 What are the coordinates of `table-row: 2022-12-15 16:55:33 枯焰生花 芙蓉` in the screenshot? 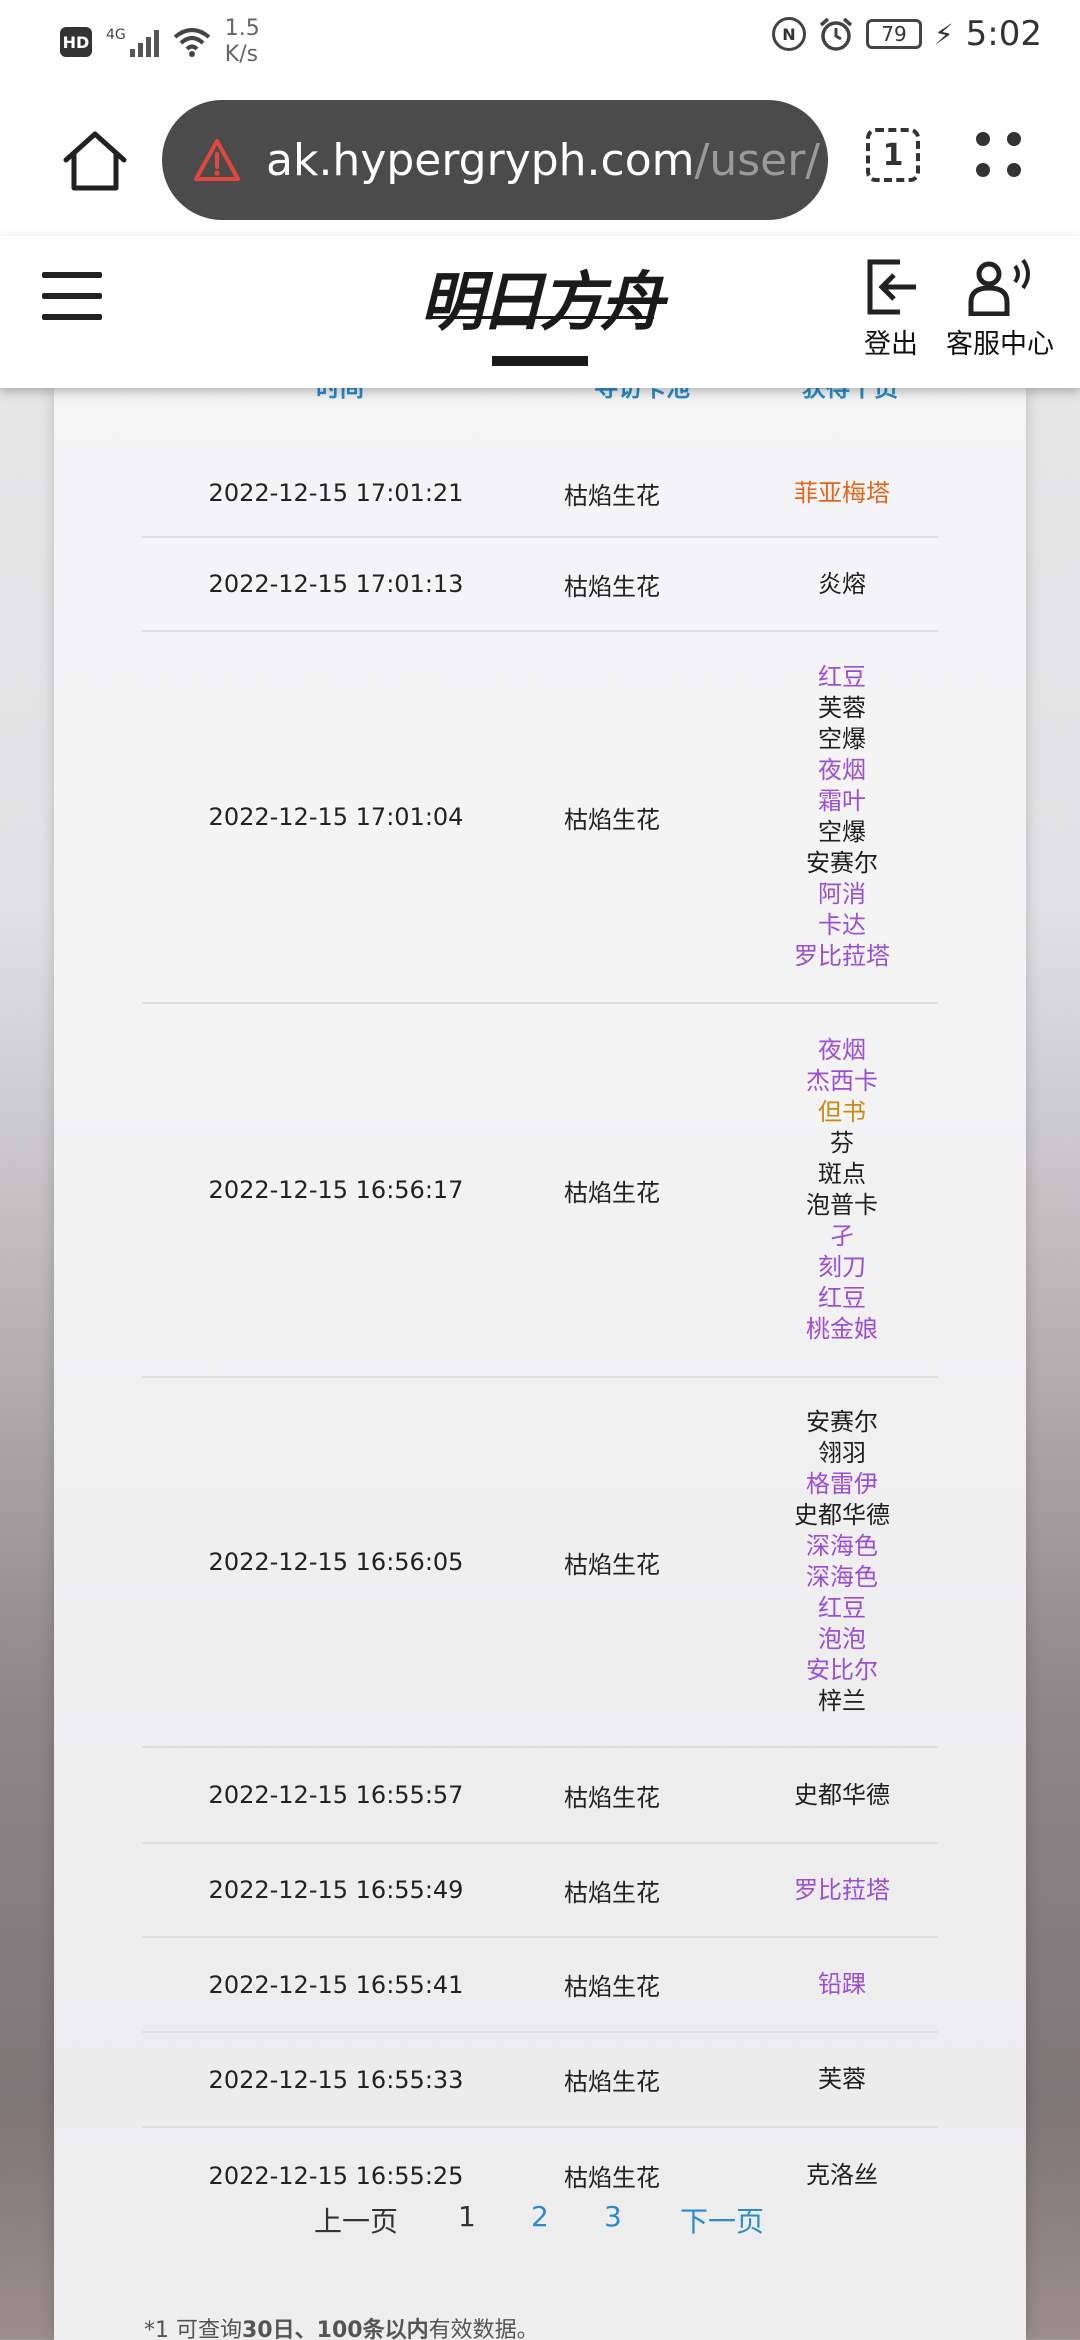 It's located at (540, 2080).